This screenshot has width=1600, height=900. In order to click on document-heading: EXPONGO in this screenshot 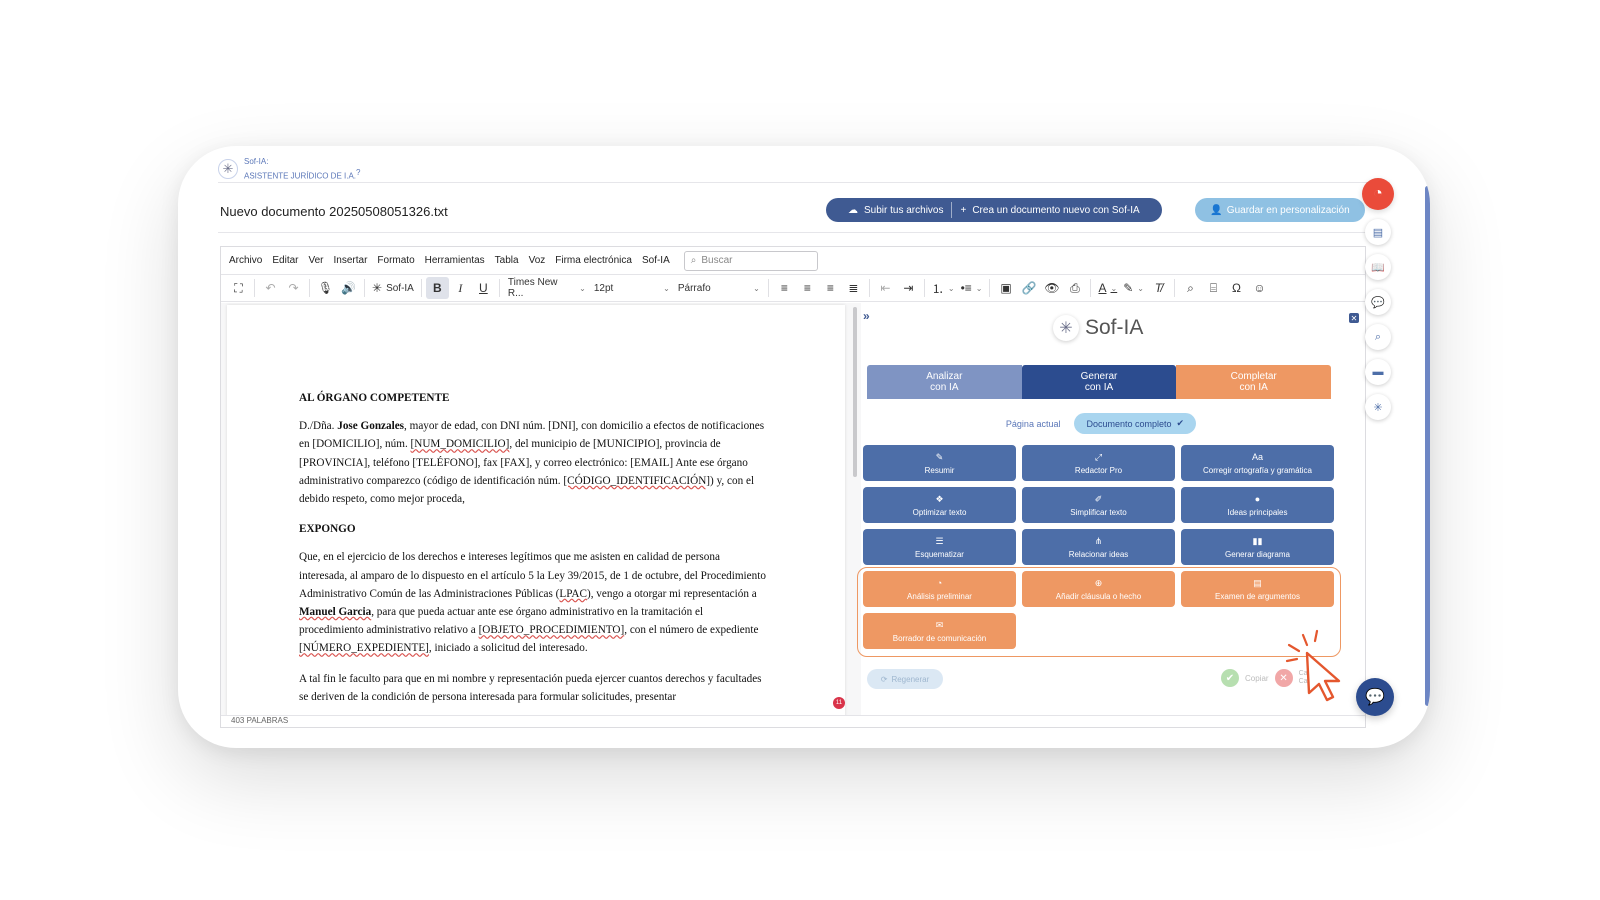, I will do `click(327, 529)`.